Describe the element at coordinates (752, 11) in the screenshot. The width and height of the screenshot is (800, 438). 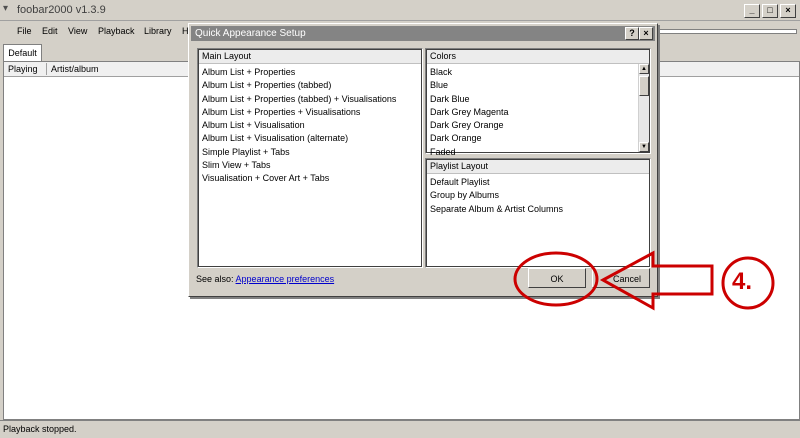
I see `minimize-button: _` at that location.